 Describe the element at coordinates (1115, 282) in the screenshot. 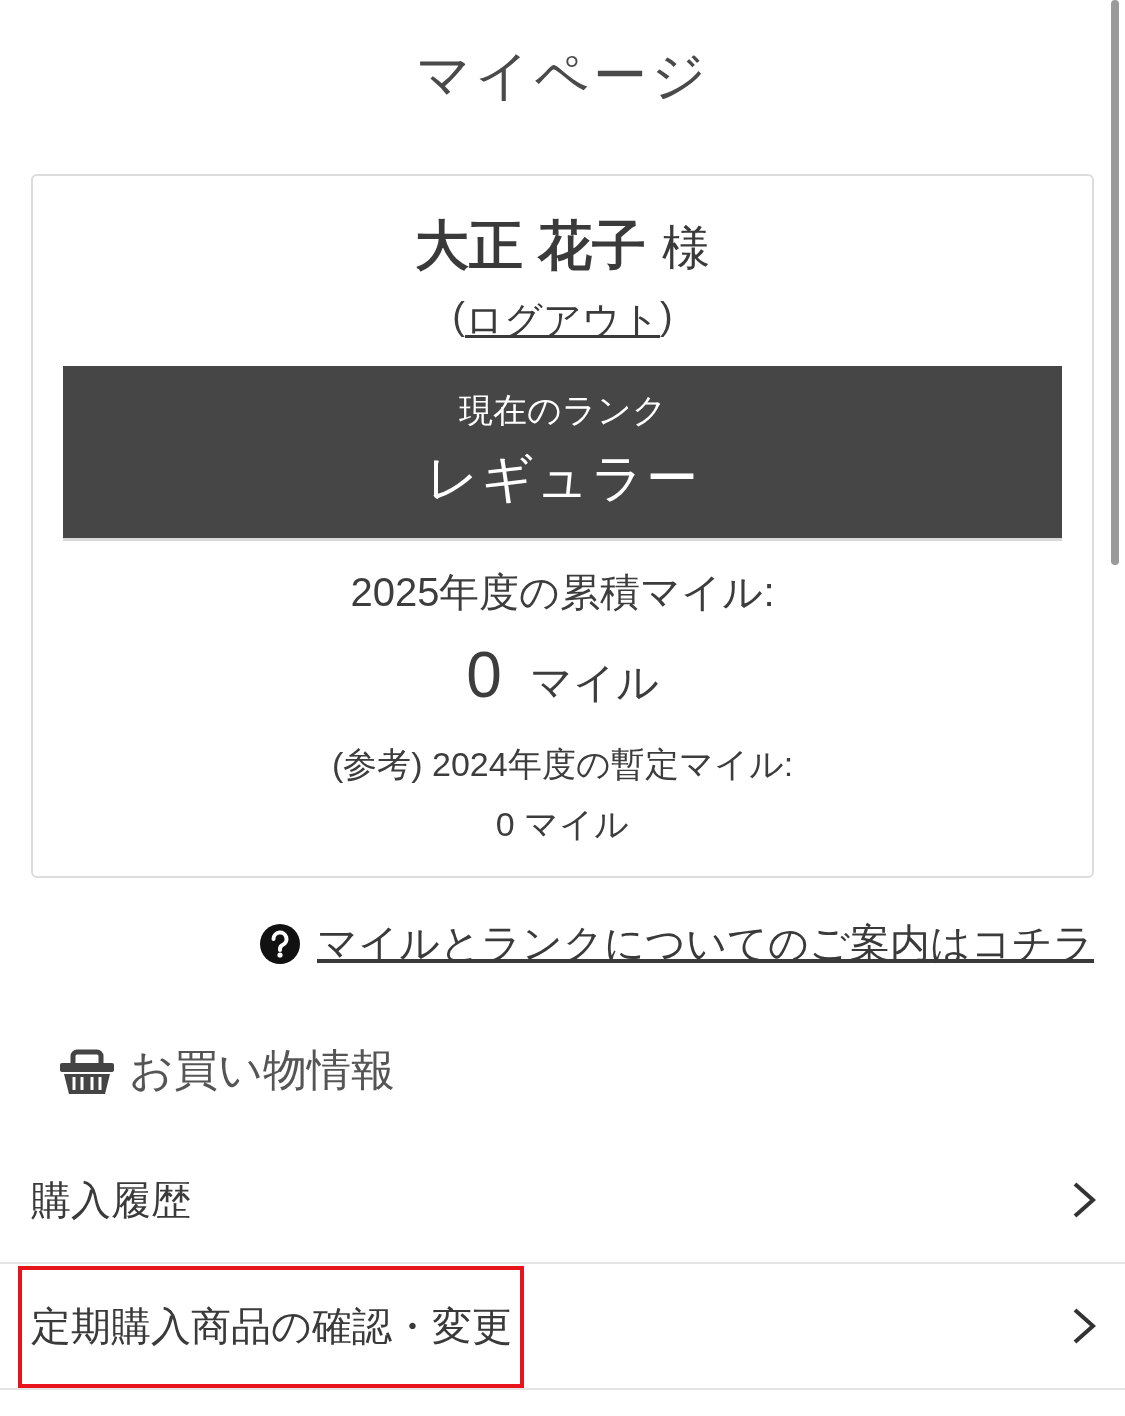

I see `scrollbar` at that location.